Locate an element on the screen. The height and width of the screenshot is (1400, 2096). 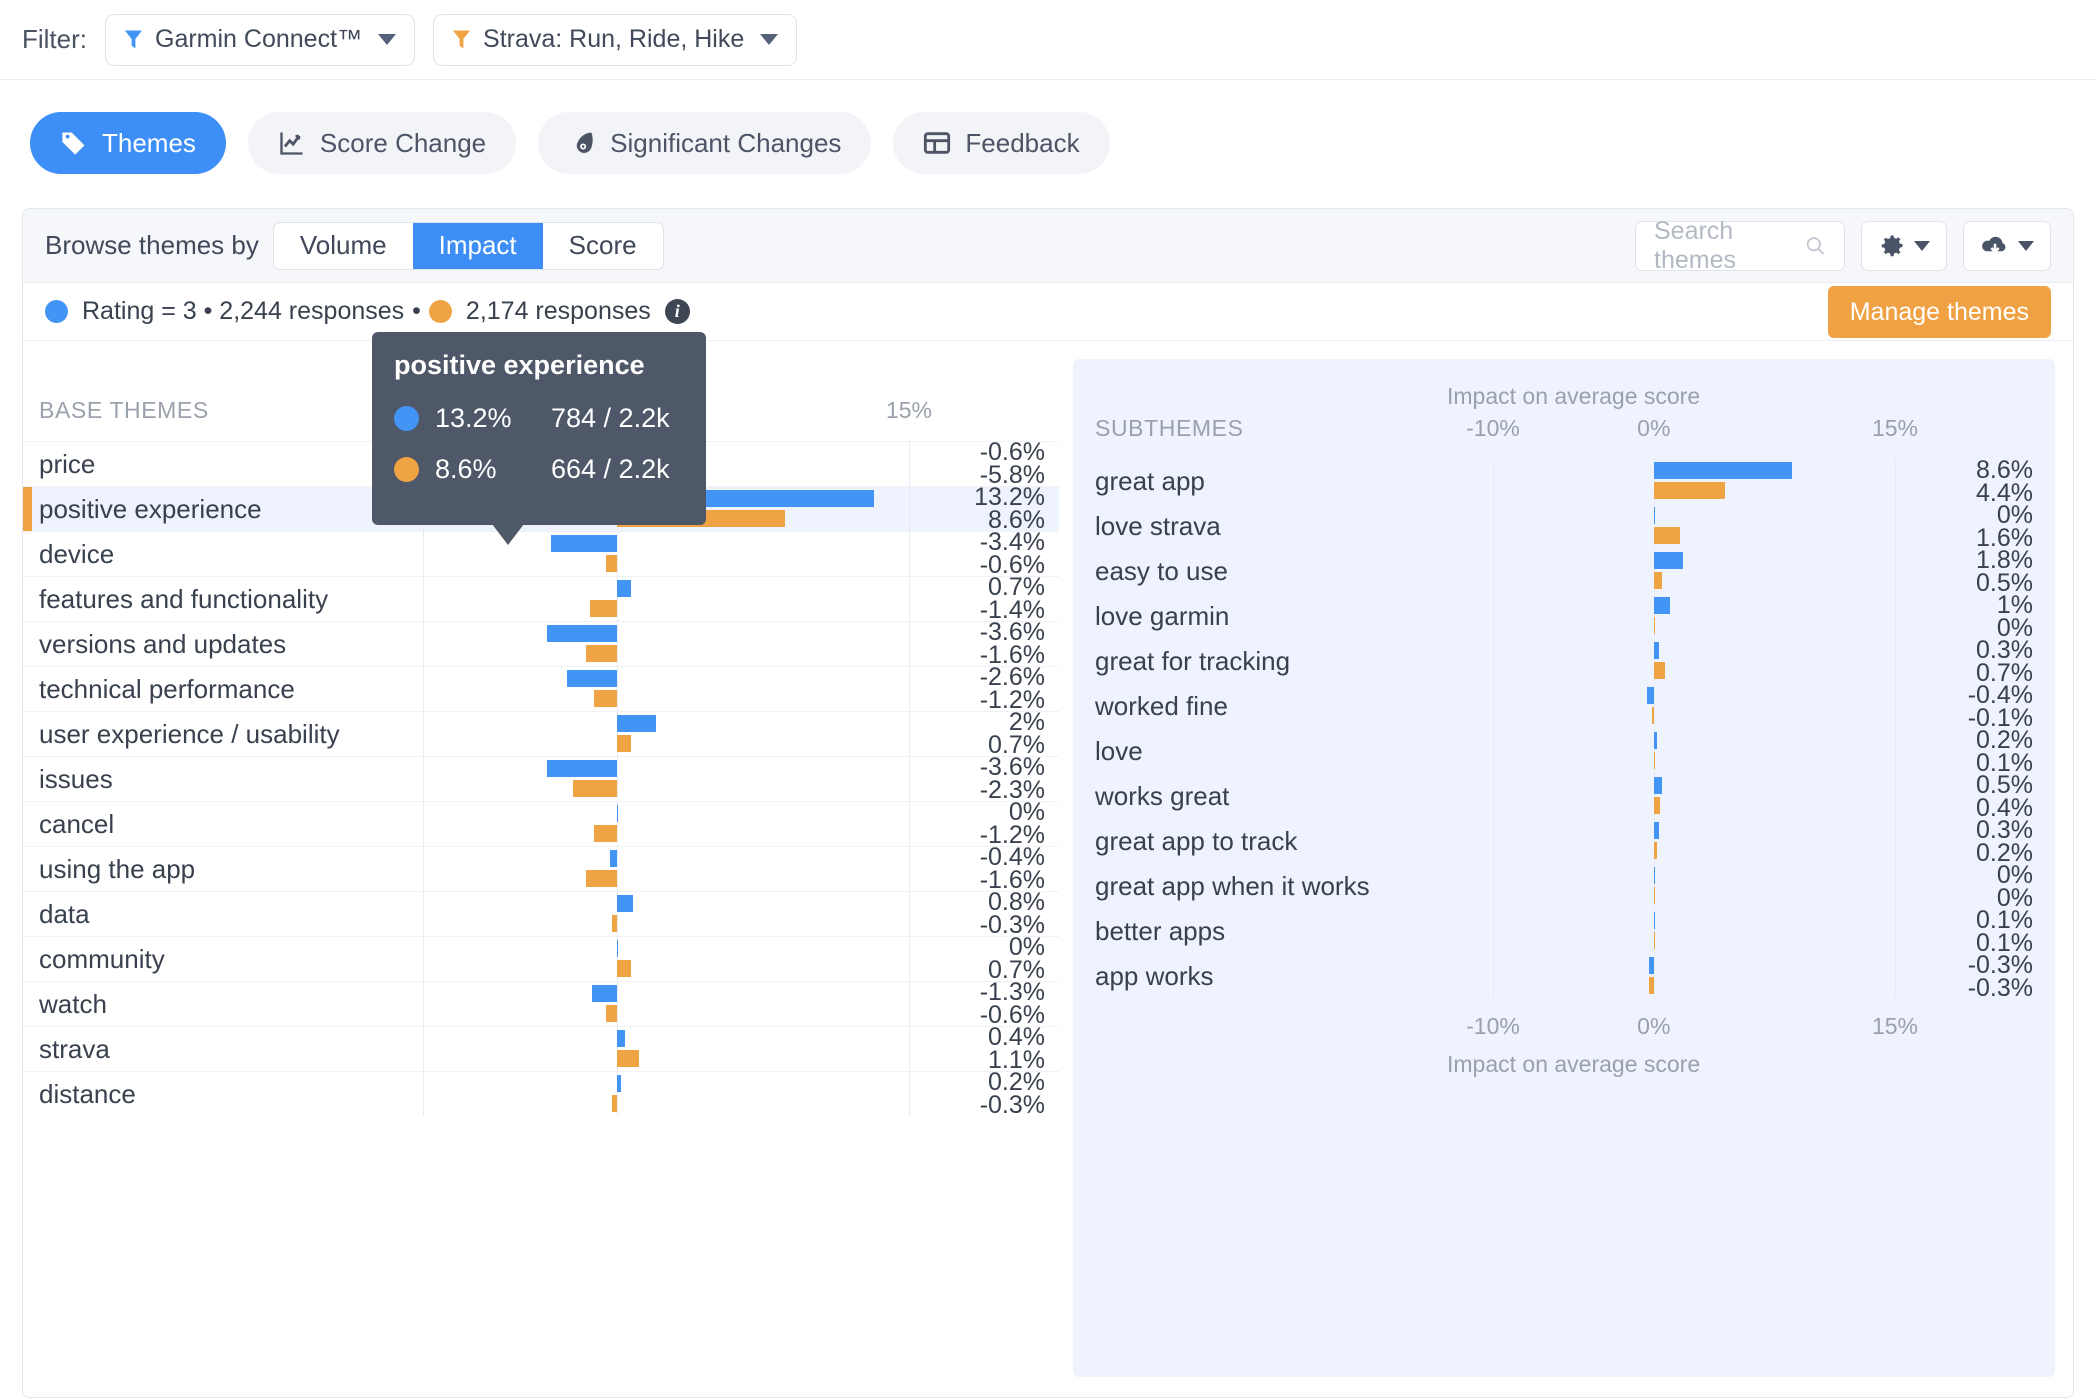
base-theme-row: user experience / usability 2% 0.7% is located at coordinates (541, 734).